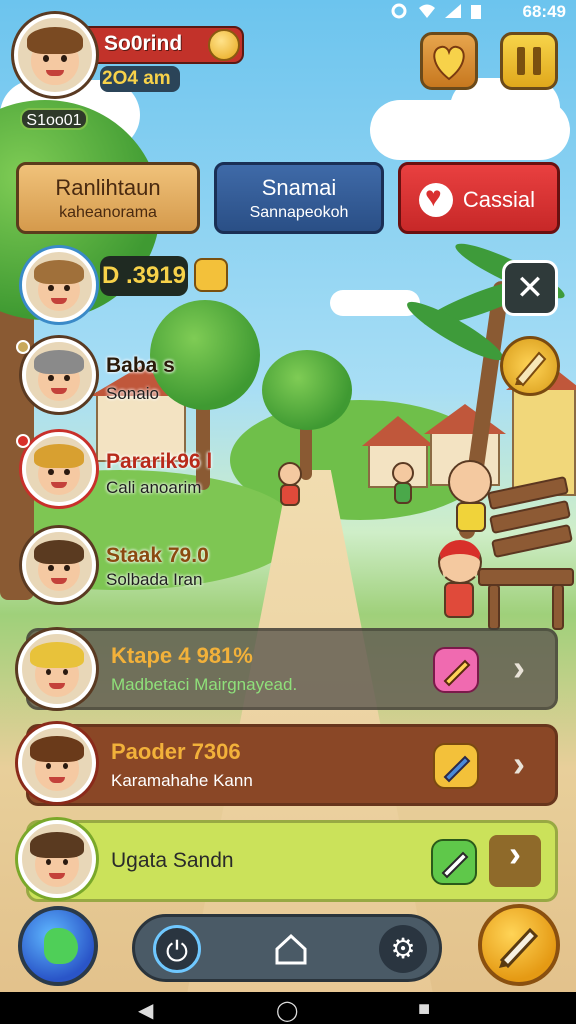  I want to click on tab-title: Snamai, so click(299, 187).